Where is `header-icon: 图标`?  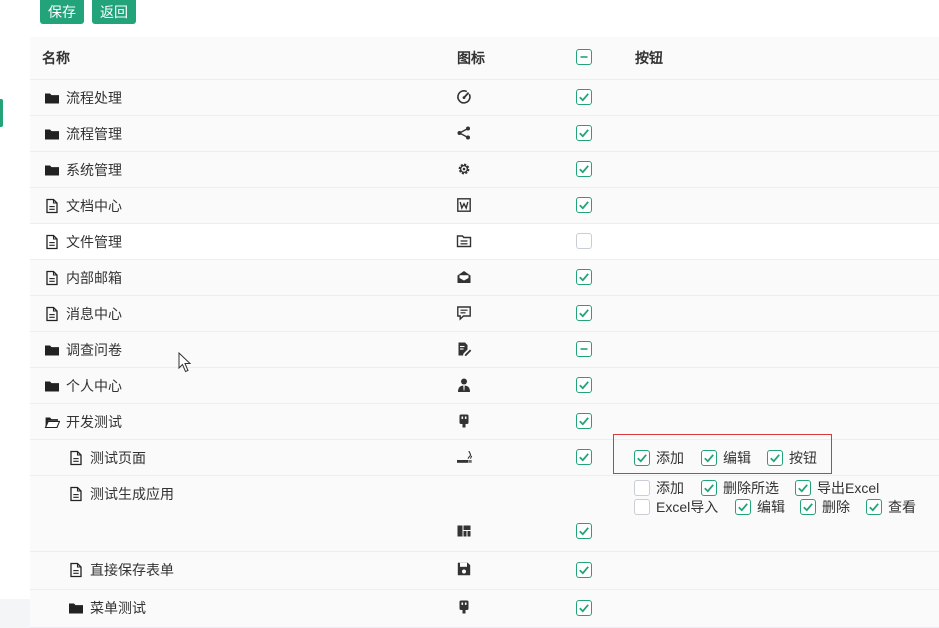
header-icon: 图标 is located at coordinates (471, 58).